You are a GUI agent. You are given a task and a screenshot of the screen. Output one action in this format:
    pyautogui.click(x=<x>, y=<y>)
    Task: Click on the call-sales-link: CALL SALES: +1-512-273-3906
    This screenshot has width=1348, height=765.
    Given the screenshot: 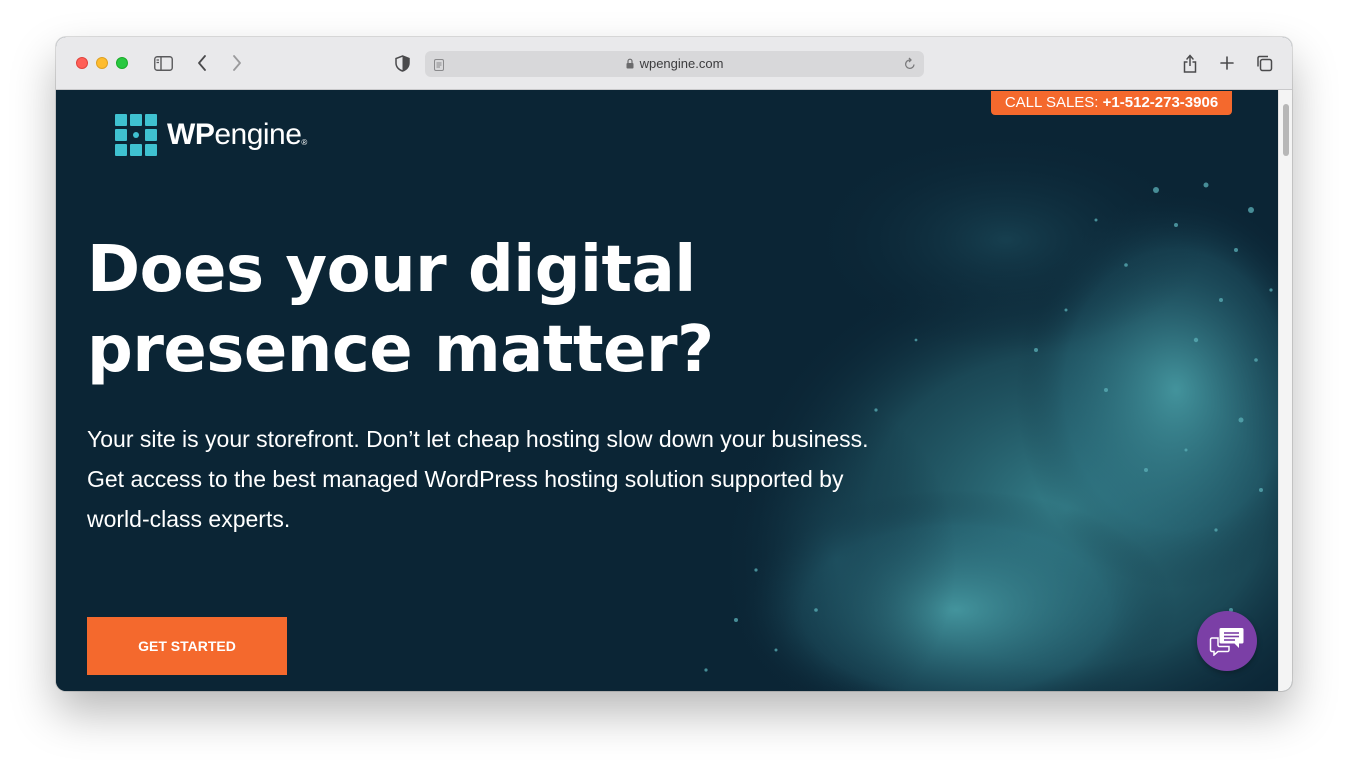 What is the action you would take?
    pyautogui.click(x=1111, y=103)
    